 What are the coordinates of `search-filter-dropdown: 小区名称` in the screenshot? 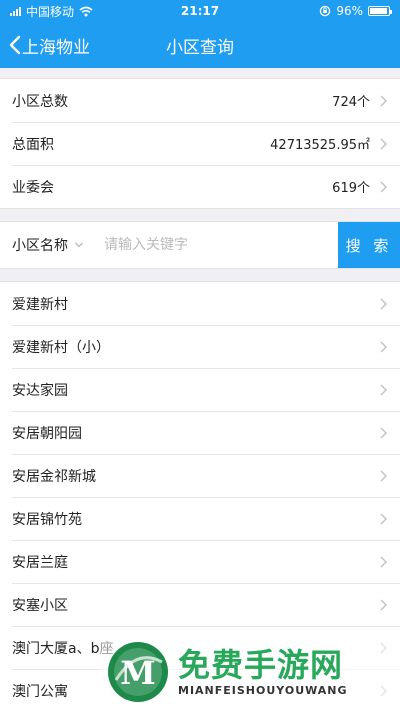 It's located at (49, 245).